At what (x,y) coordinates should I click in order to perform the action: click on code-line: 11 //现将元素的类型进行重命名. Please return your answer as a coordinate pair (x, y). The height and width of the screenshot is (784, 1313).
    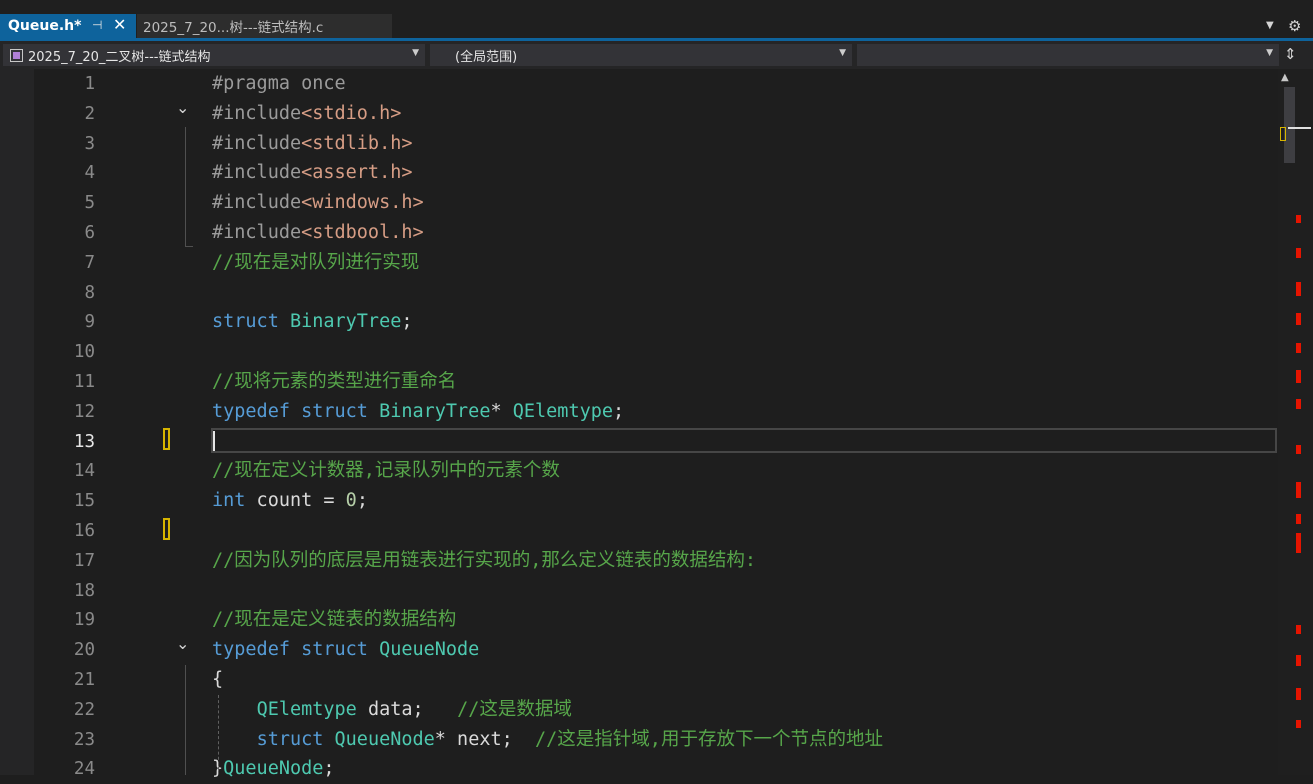
    Looking at the image, I should click on (656, 382).